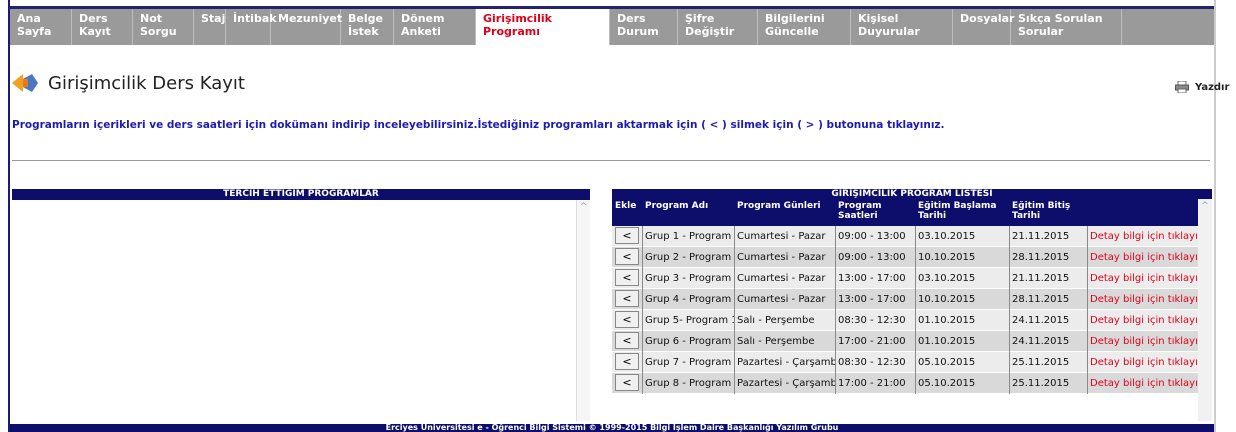 Image resolution: width=1236 pixels, height=432 pixels. Describe the element at coordinates (306, 27) in the screenshot. I see `nav-item-6: Mezuniyet` at that location.